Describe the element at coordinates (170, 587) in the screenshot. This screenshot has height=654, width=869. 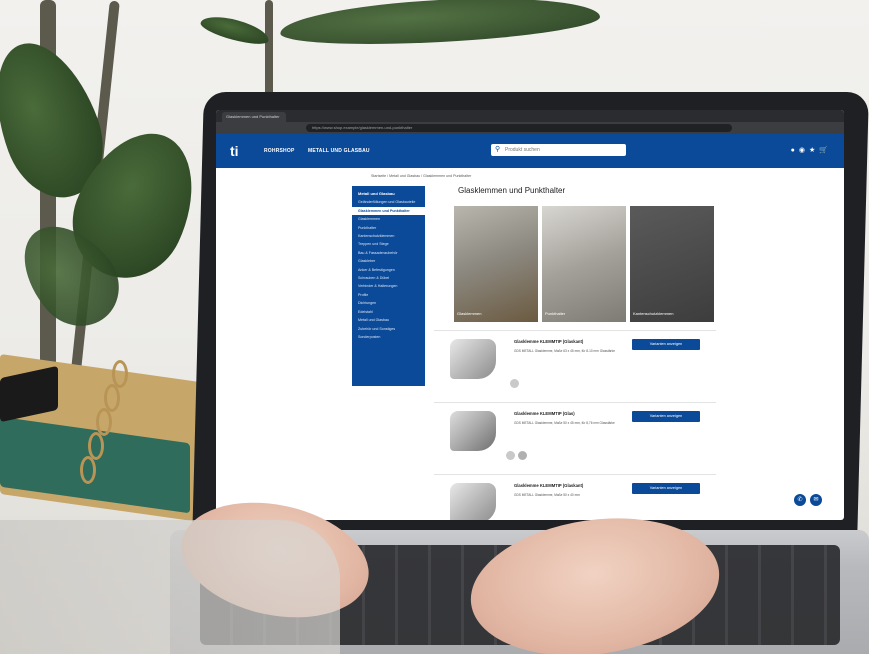
I see `foreground-arm` at that location.